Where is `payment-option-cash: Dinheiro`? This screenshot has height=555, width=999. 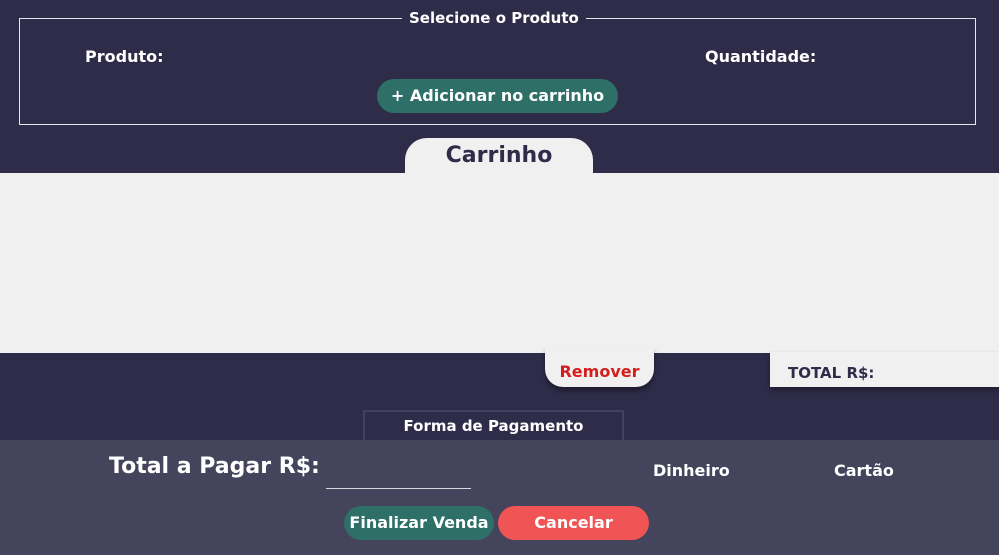
payment-option-cash: Dinheiro is located at coordinates (691, 470).